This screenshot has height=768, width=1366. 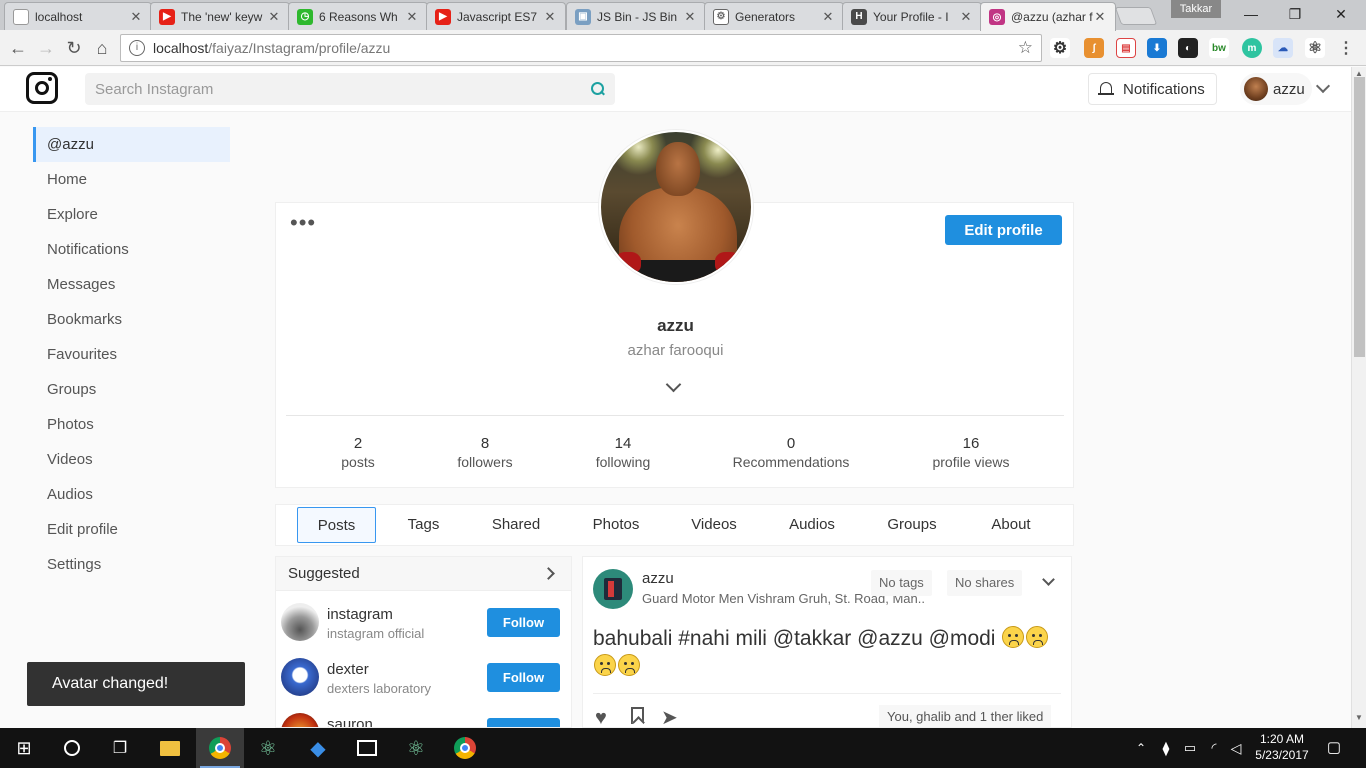 I want to click on close-window-icon: ✕, so click(x=1341, y=14).